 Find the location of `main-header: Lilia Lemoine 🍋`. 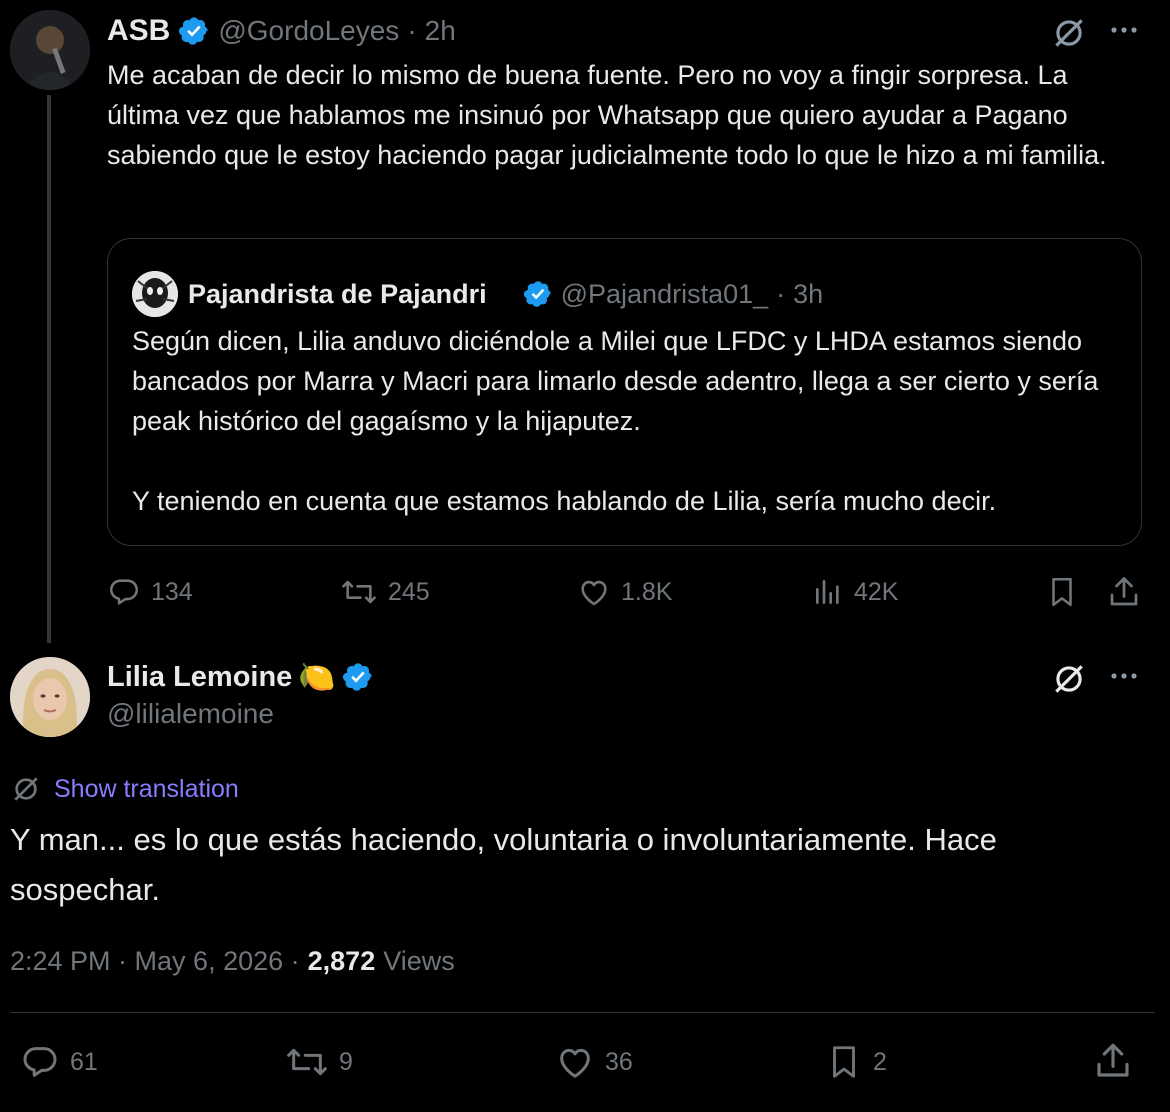

main-header: Lilia Lemoine 🍋 is located at coordinates (240, 677).